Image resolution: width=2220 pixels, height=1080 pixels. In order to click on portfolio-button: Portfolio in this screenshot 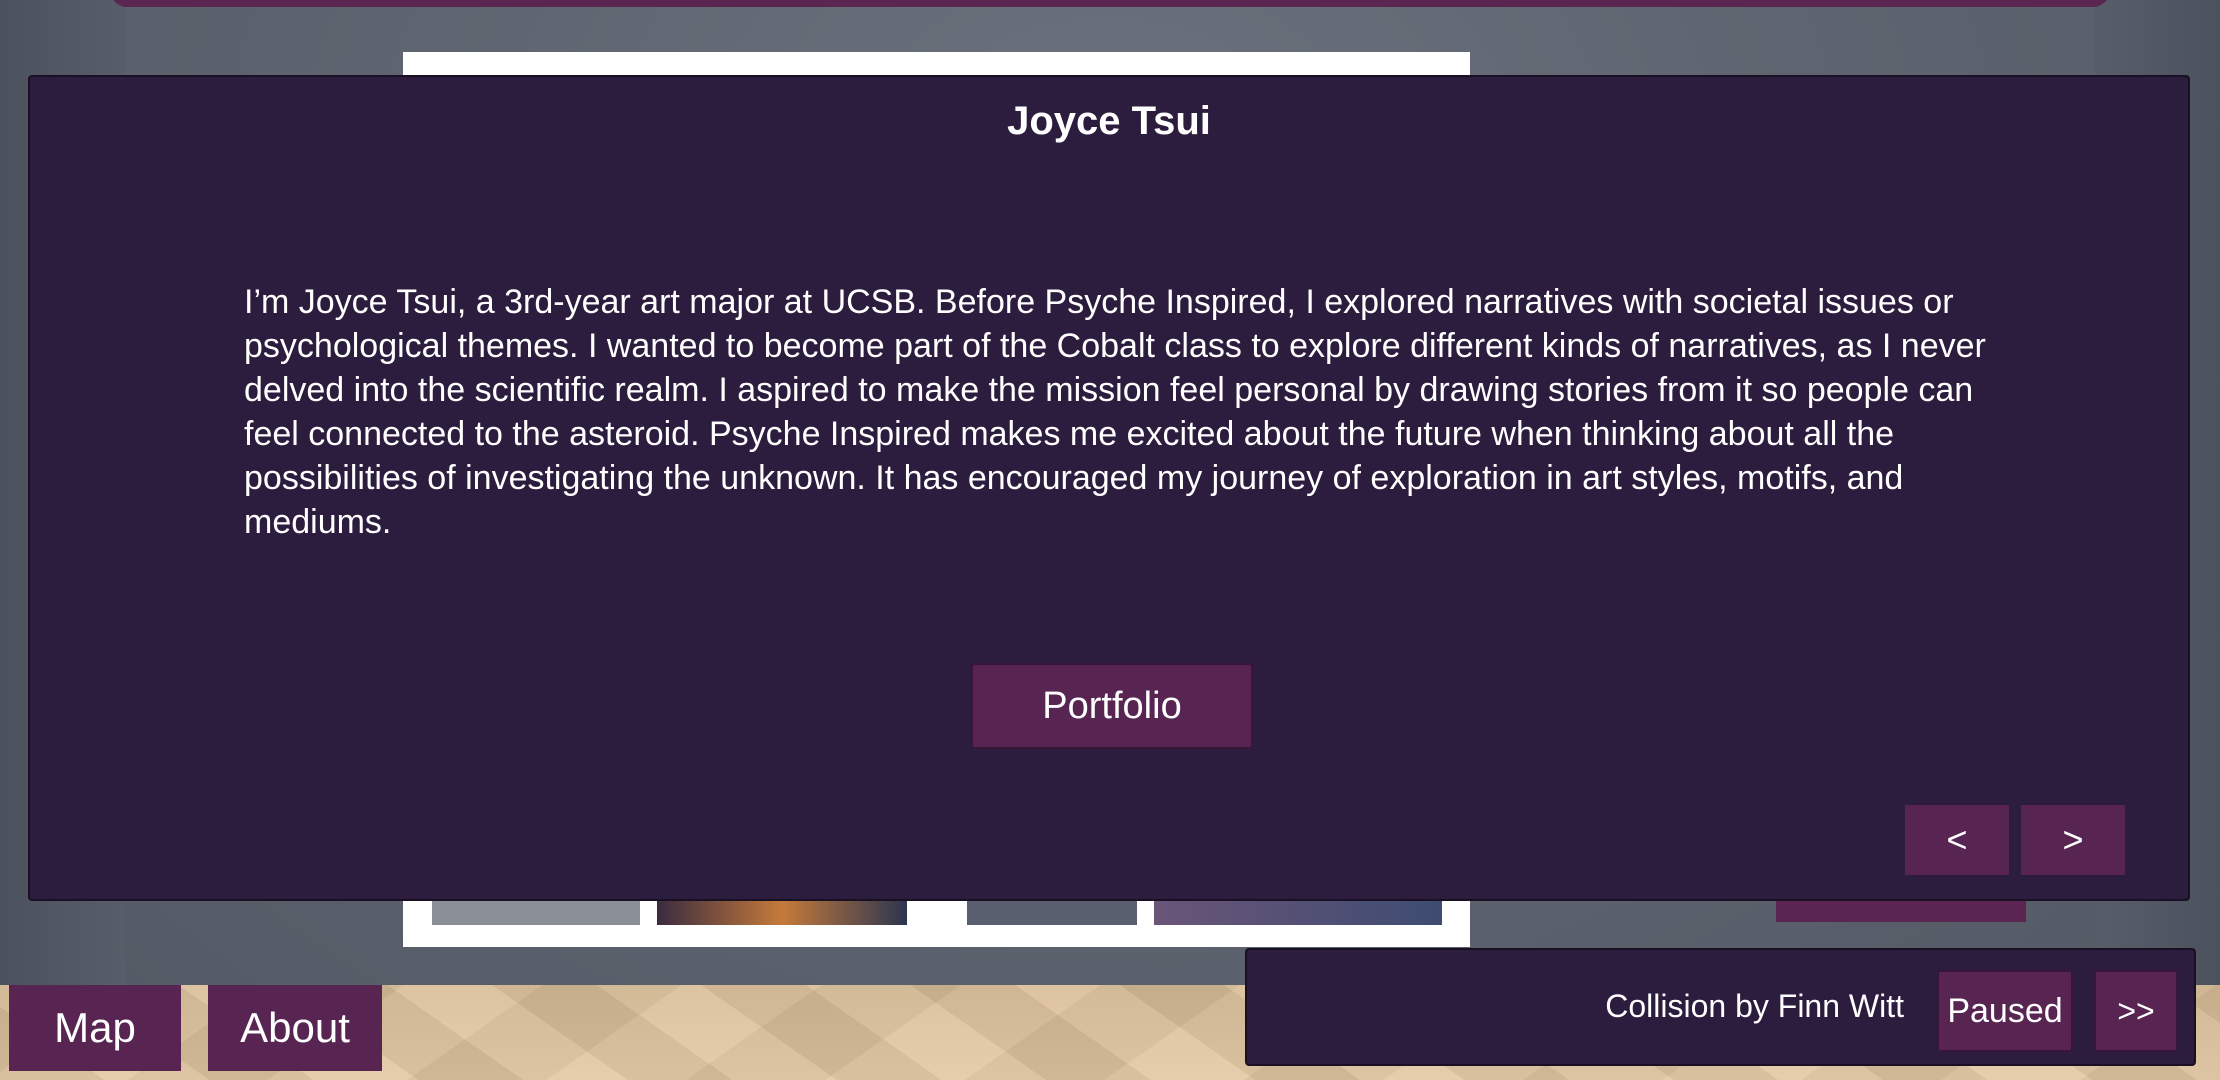, I will do `click(1112, 706)`.